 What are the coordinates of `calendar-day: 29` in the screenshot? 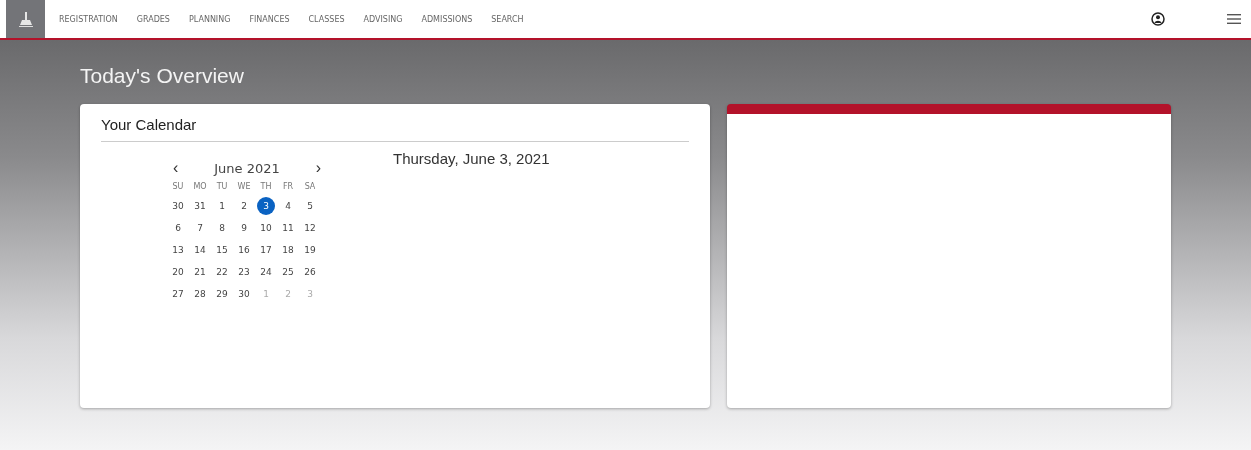 It's located at (222, 294).